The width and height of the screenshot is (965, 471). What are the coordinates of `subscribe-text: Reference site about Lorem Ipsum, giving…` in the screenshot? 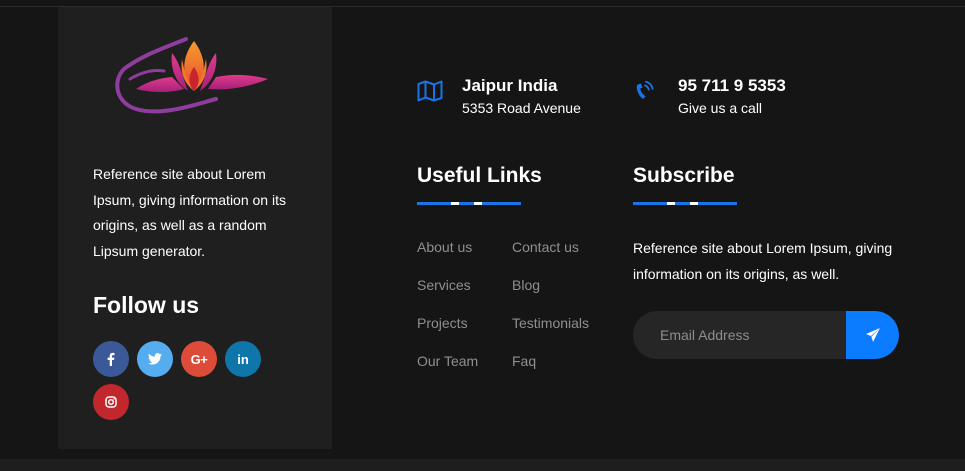 It's located at (763, 261).